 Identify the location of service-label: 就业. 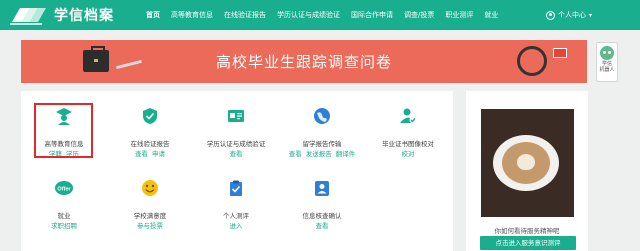
(64, 216).